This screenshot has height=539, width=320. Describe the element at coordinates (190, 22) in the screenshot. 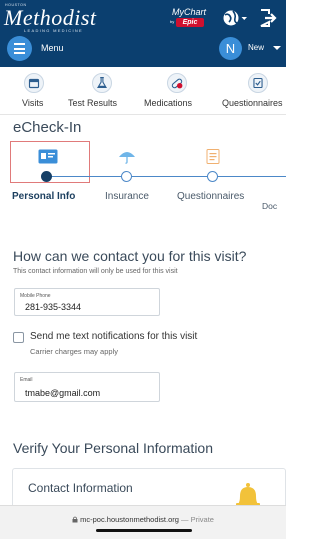

I see `epic-badge: Epic` at that location.